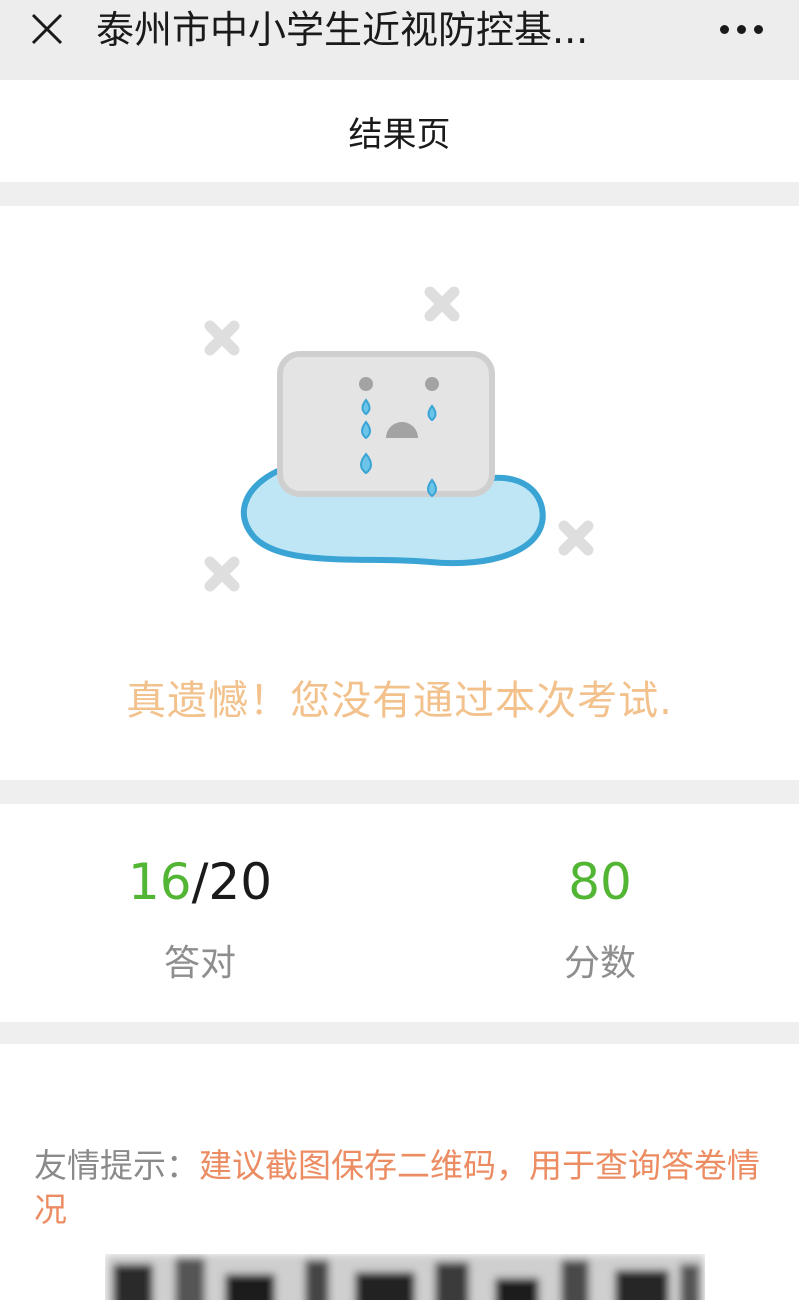 This screenshot has height=1300, width=799. I want to click on result-message: 真遗憾！您没有通过本次考试., so click(399, 701).